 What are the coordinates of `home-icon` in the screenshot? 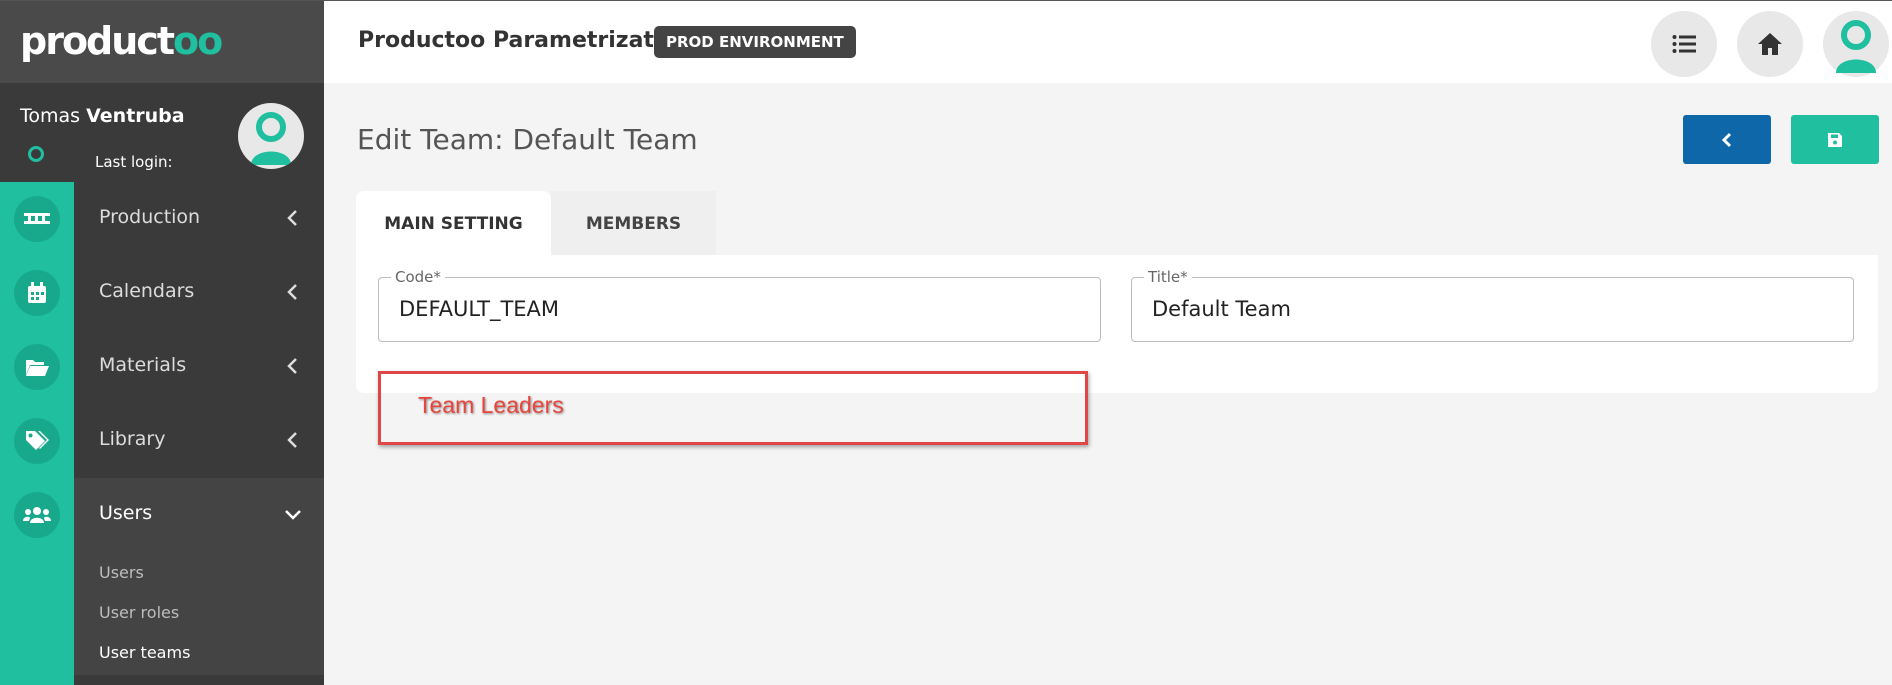 It's located at (1770, 44).